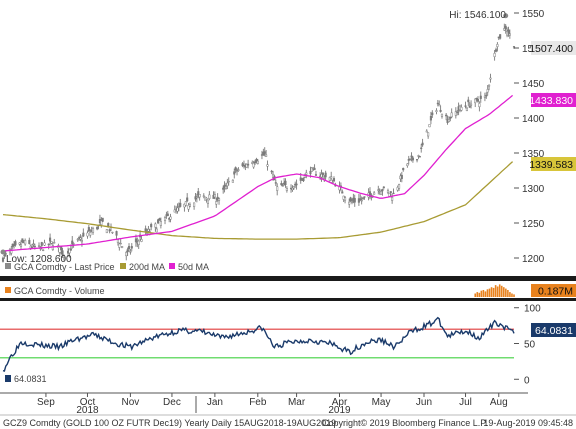  I want to click on low-label: Low: 1208.600, so click(39, 259).